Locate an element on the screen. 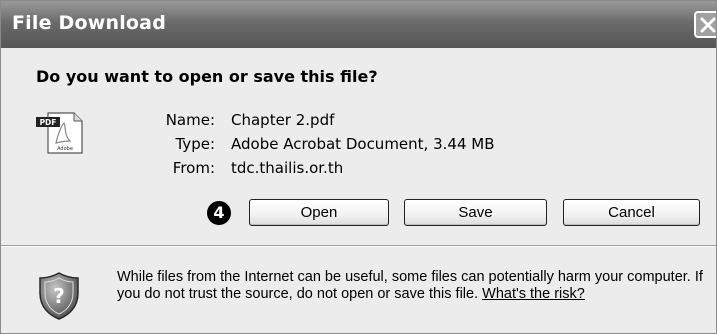 The width and height of the screenshot is (717, 334). divider-highlight is located at coordinates (358, 246).